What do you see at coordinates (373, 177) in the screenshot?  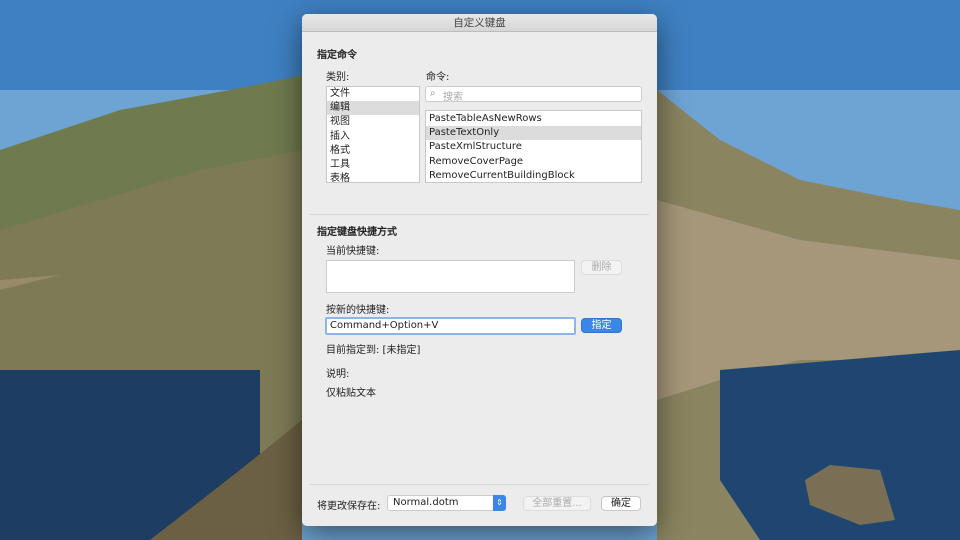 I see `category-item: 表格` at bounding box center [373, 177].